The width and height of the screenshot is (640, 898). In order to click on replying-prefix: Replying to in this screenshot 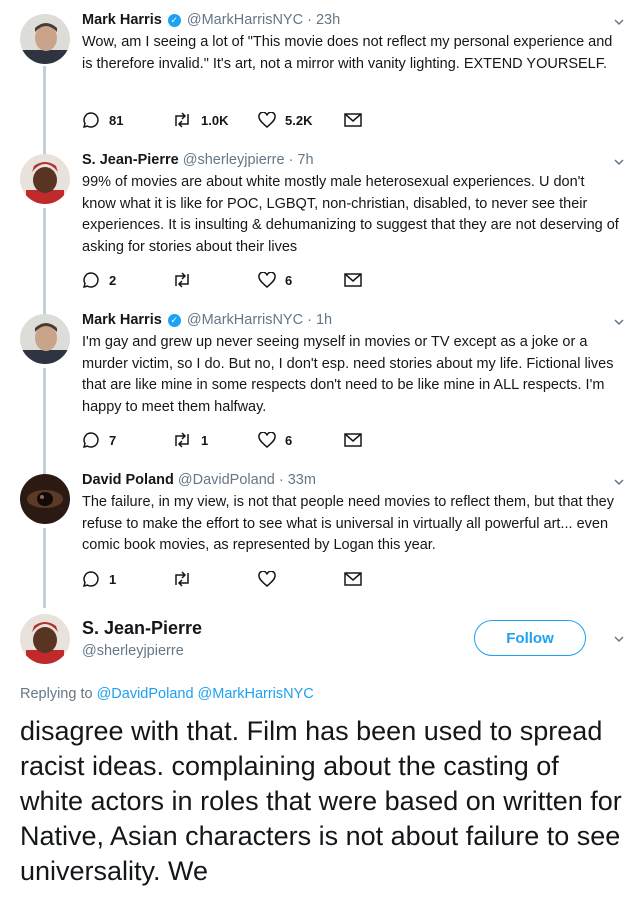, I will do `click(58, 694)`.